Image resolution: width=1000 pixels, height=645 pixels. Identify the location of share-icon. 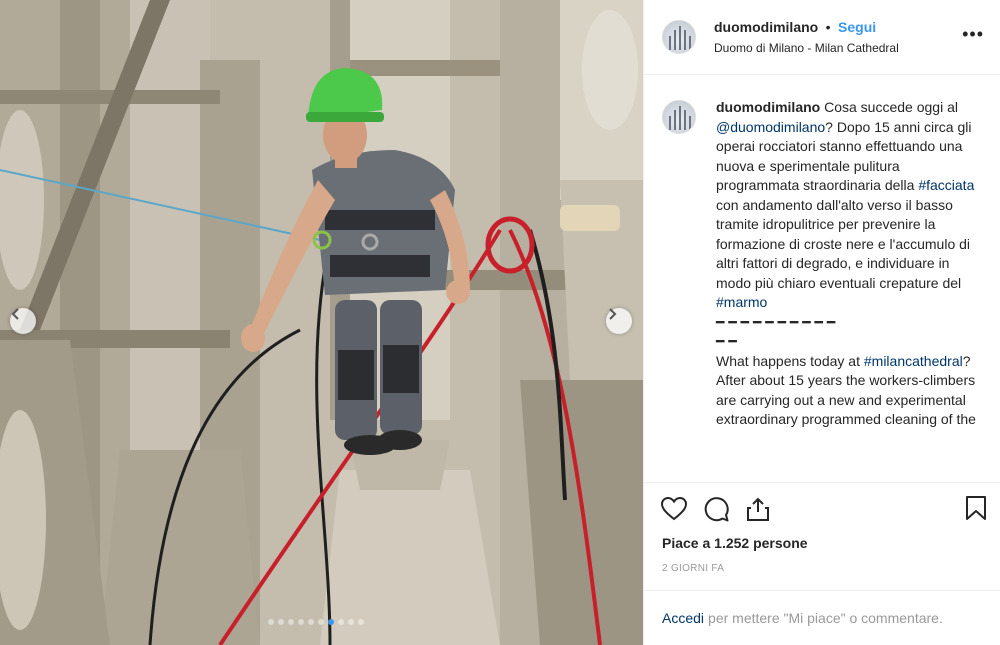
(758, 509).